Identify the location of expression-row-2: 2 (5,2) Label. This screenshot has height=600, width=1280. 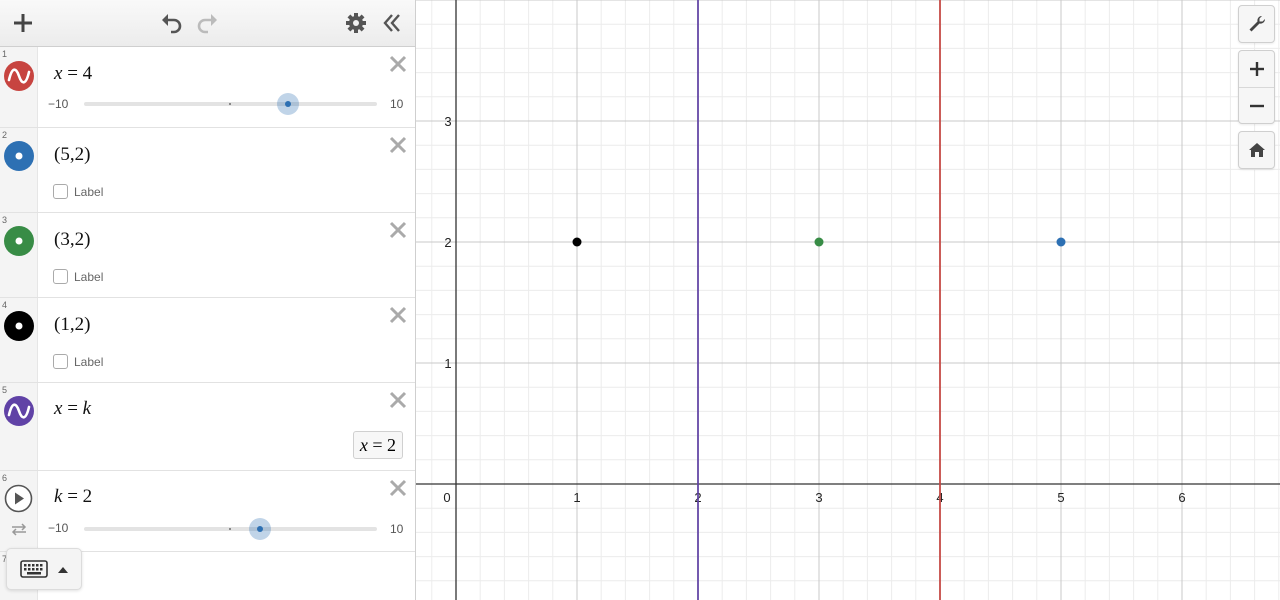
(207, 170).